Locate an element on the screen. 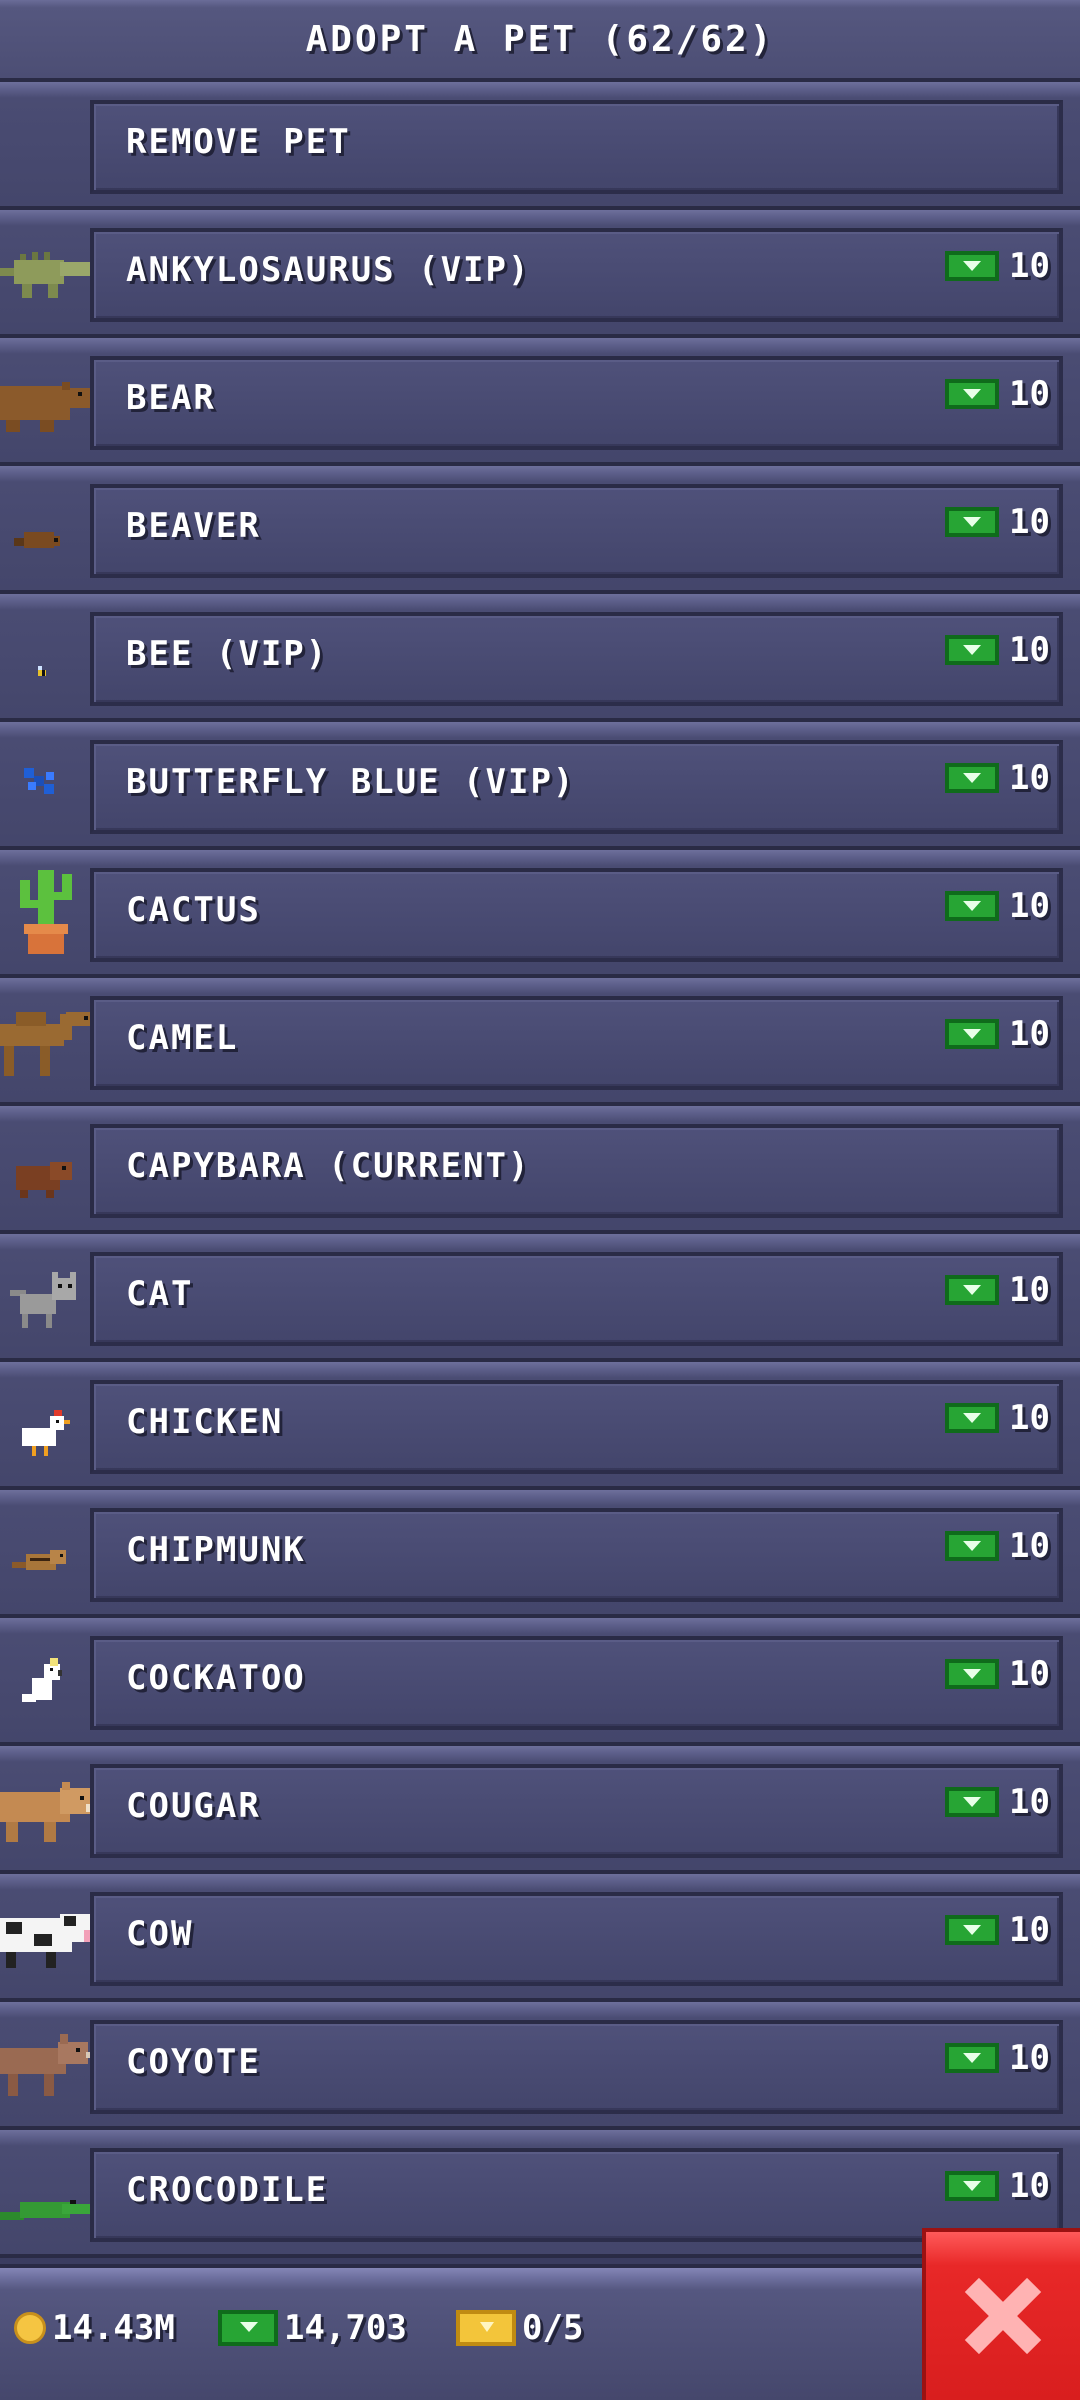 The height and width of the screenshot is (2400, 1080). pet-name: ANKYLOSAURUS (VIP) is located at coordinates (328, 270).